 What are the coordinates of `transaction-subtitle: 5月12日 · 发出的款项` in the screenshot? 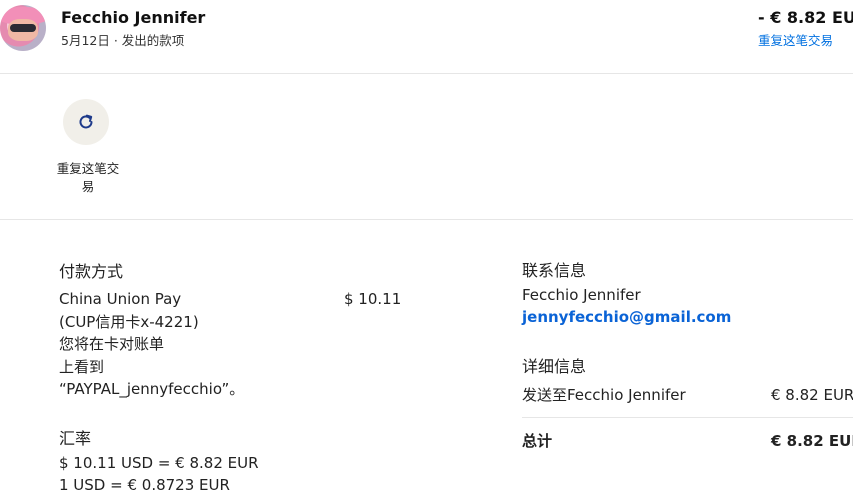 It's located at (123, 40).